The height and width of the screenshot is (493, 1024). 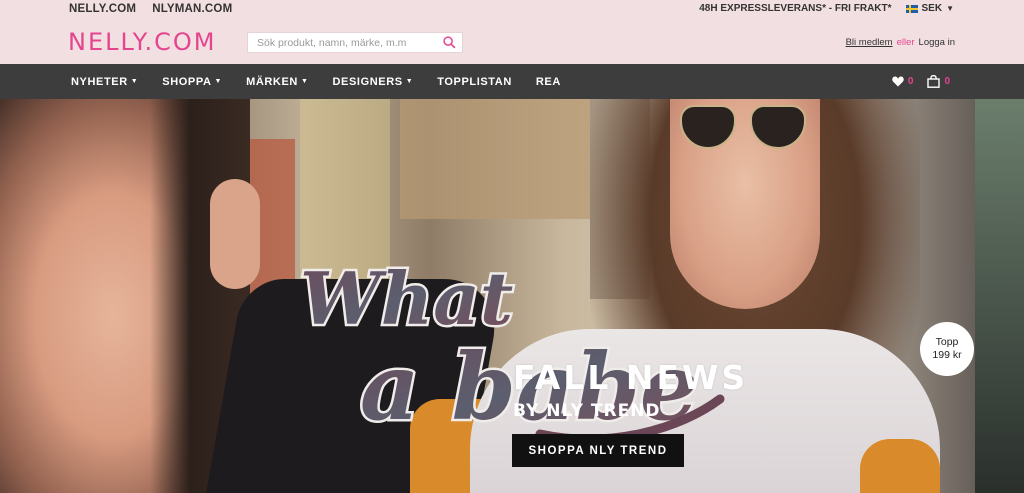 I want to click on shopping-bag-icon, so click(x=934, y=81).